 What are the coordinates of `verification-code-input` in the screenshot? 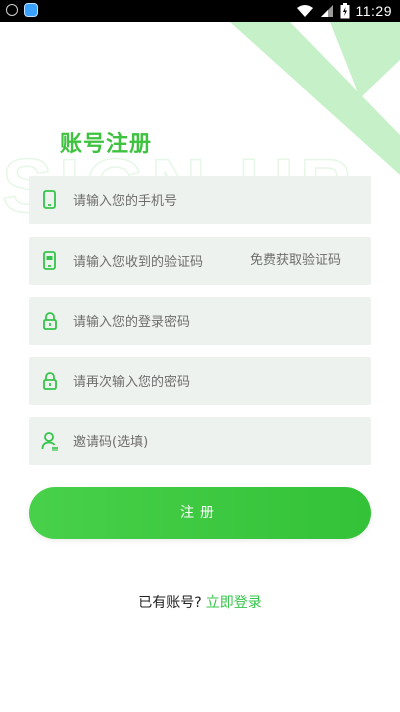 It's located at (160, 262).